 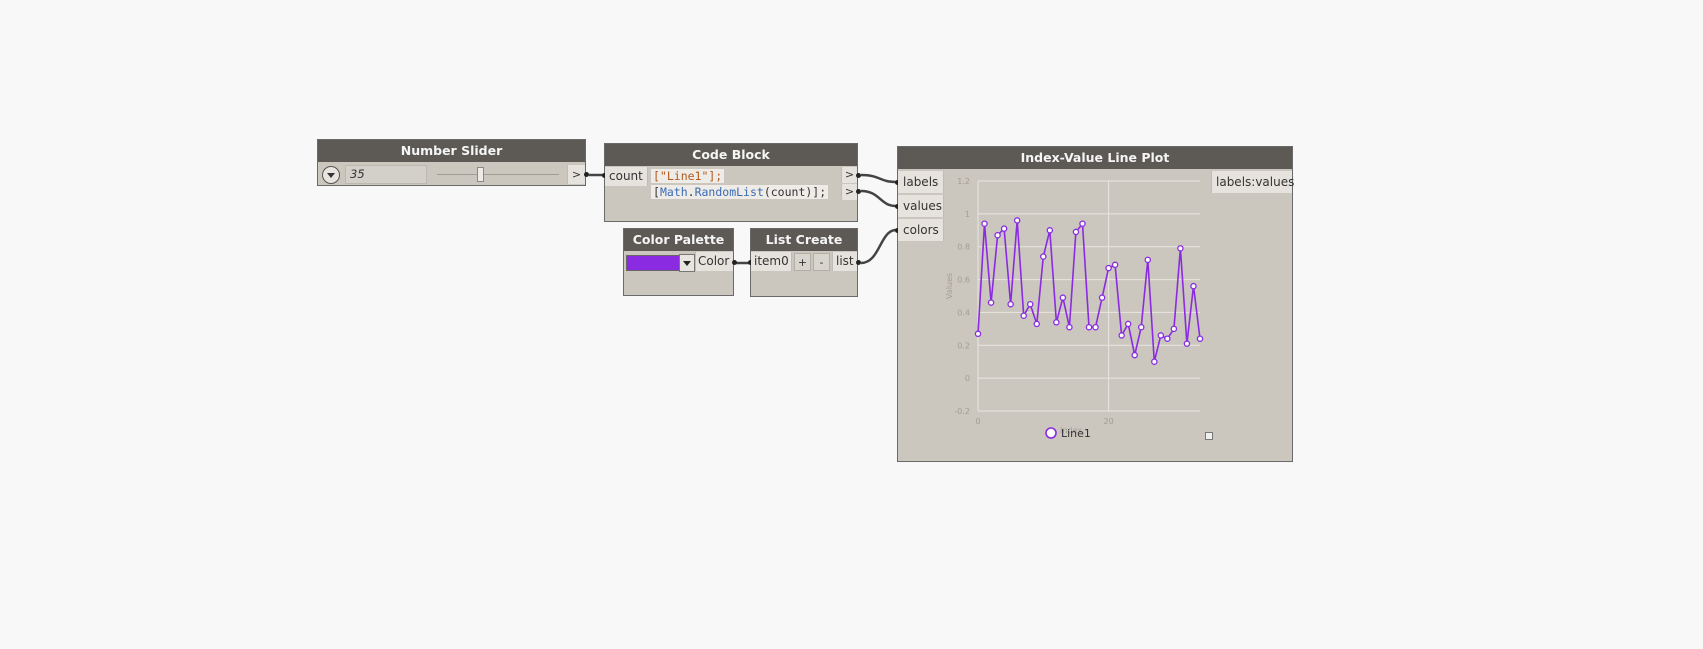 What do you see at coordinates (804, 240) in the screenshot?
I see `node-title: List Create` at bounding box center [804, 240].